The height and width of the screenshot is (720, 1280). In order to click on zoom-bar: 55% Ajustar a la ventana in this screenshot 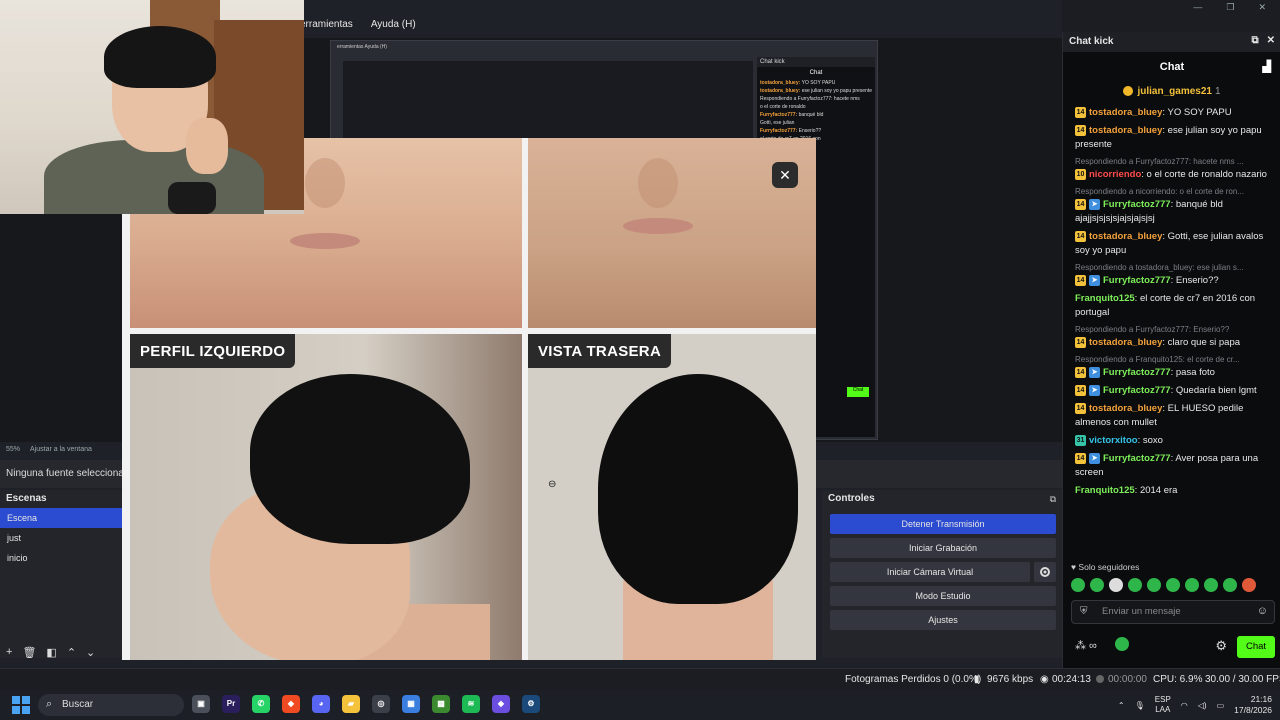, I will do `click(61, 450)`.